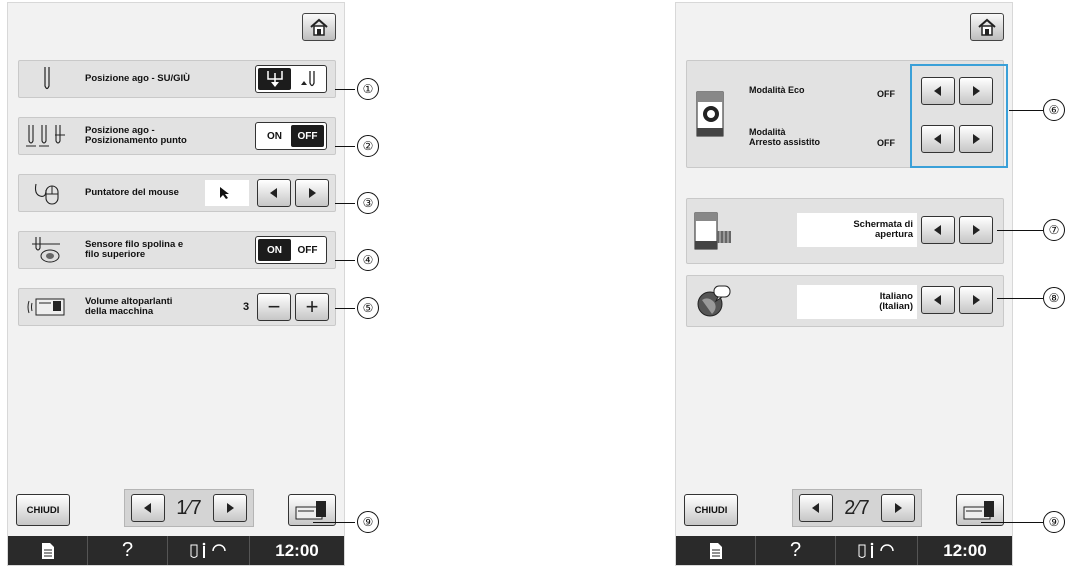 Image resolution: width=1067 pixels, height=566 pixels. I want to click on mouse-pointer-prev-button, so click(274, 193).